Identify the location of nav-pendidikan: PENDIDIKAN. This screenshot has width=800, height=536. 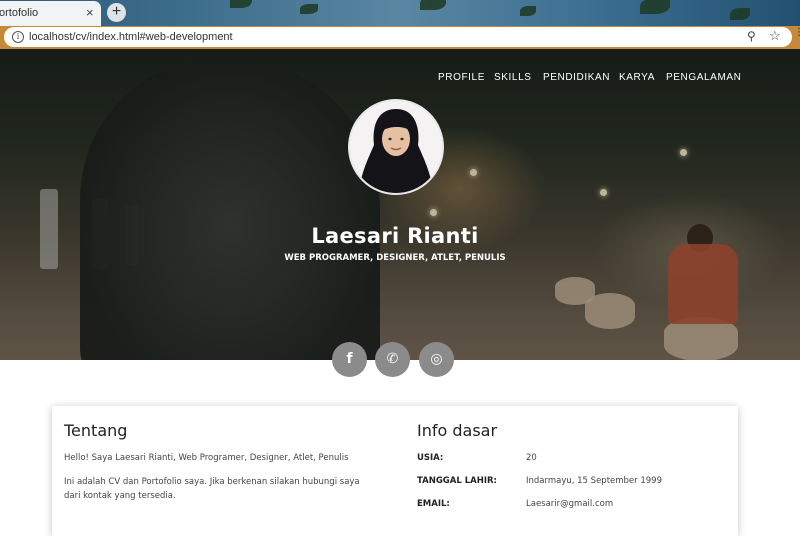
(576, 77).